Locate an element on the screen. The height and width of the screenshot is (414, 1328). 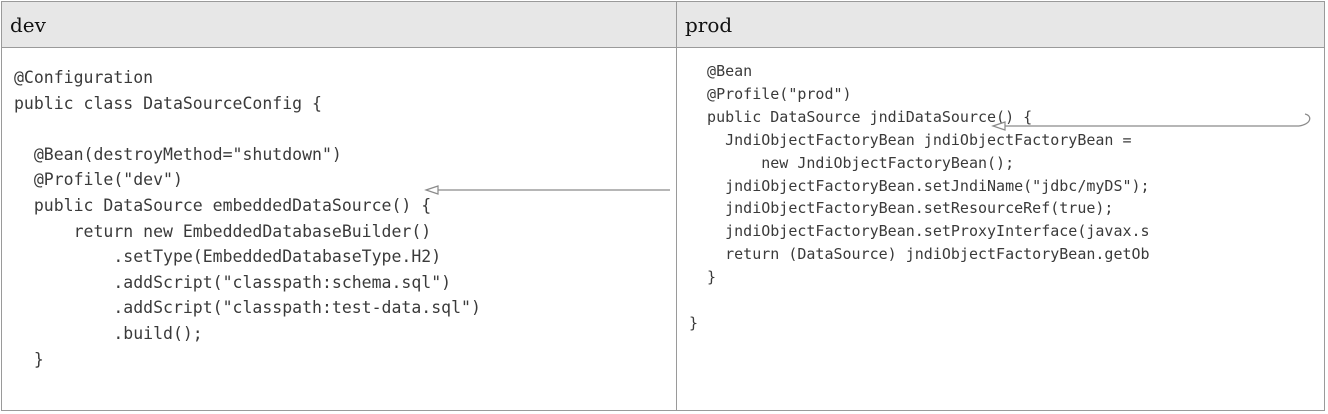
code-line: new JndiObjectFactoryBean(); is located at coordinates (852, 162).